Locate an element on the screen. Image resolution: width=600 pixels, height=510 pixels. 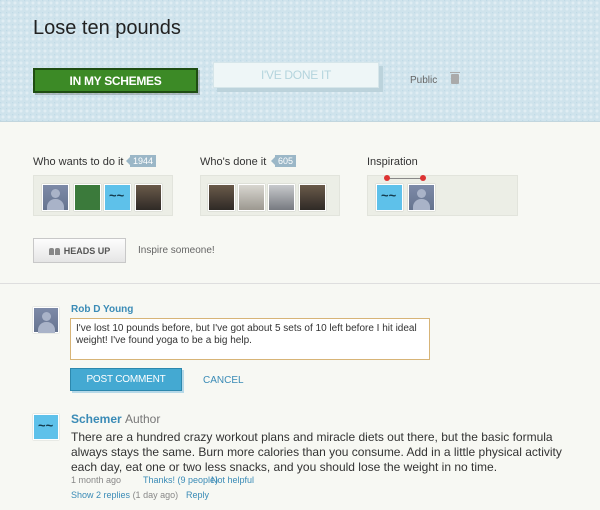
pin-string is located at coordinates (405, 178).